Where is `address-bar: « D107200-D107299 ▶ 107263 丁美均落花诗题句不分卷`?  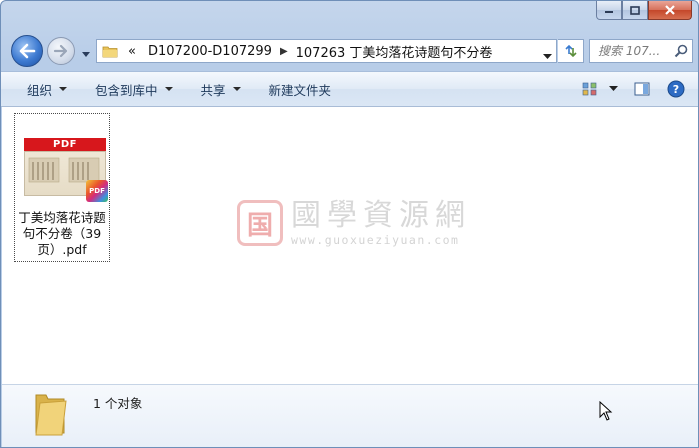
address-bar: « D107200-D107299 ▶ 107263 丁美均落花诗题句不分卷 is located at coordinates (326, 51).